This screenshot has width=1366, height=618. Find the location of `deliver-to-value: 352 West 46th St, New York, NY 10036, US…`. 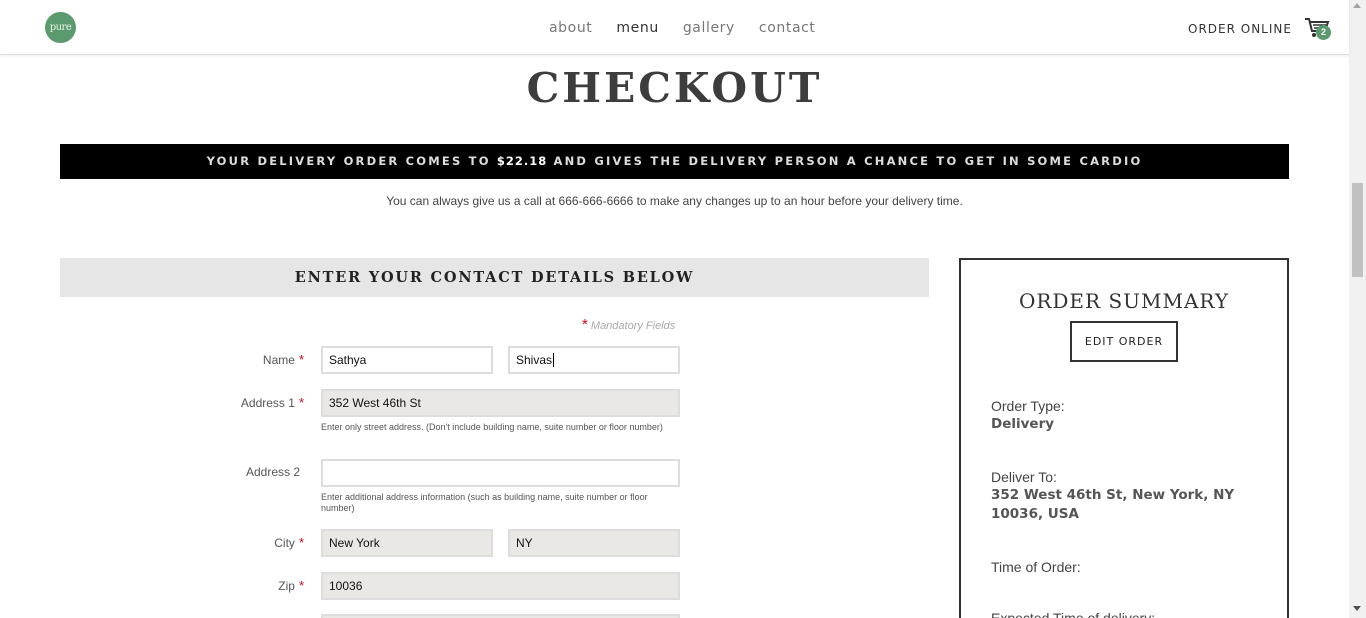

deliver-to-value: 352 West 46th St, New York, NY 10036, US… is located at coordinates (1113, 504).